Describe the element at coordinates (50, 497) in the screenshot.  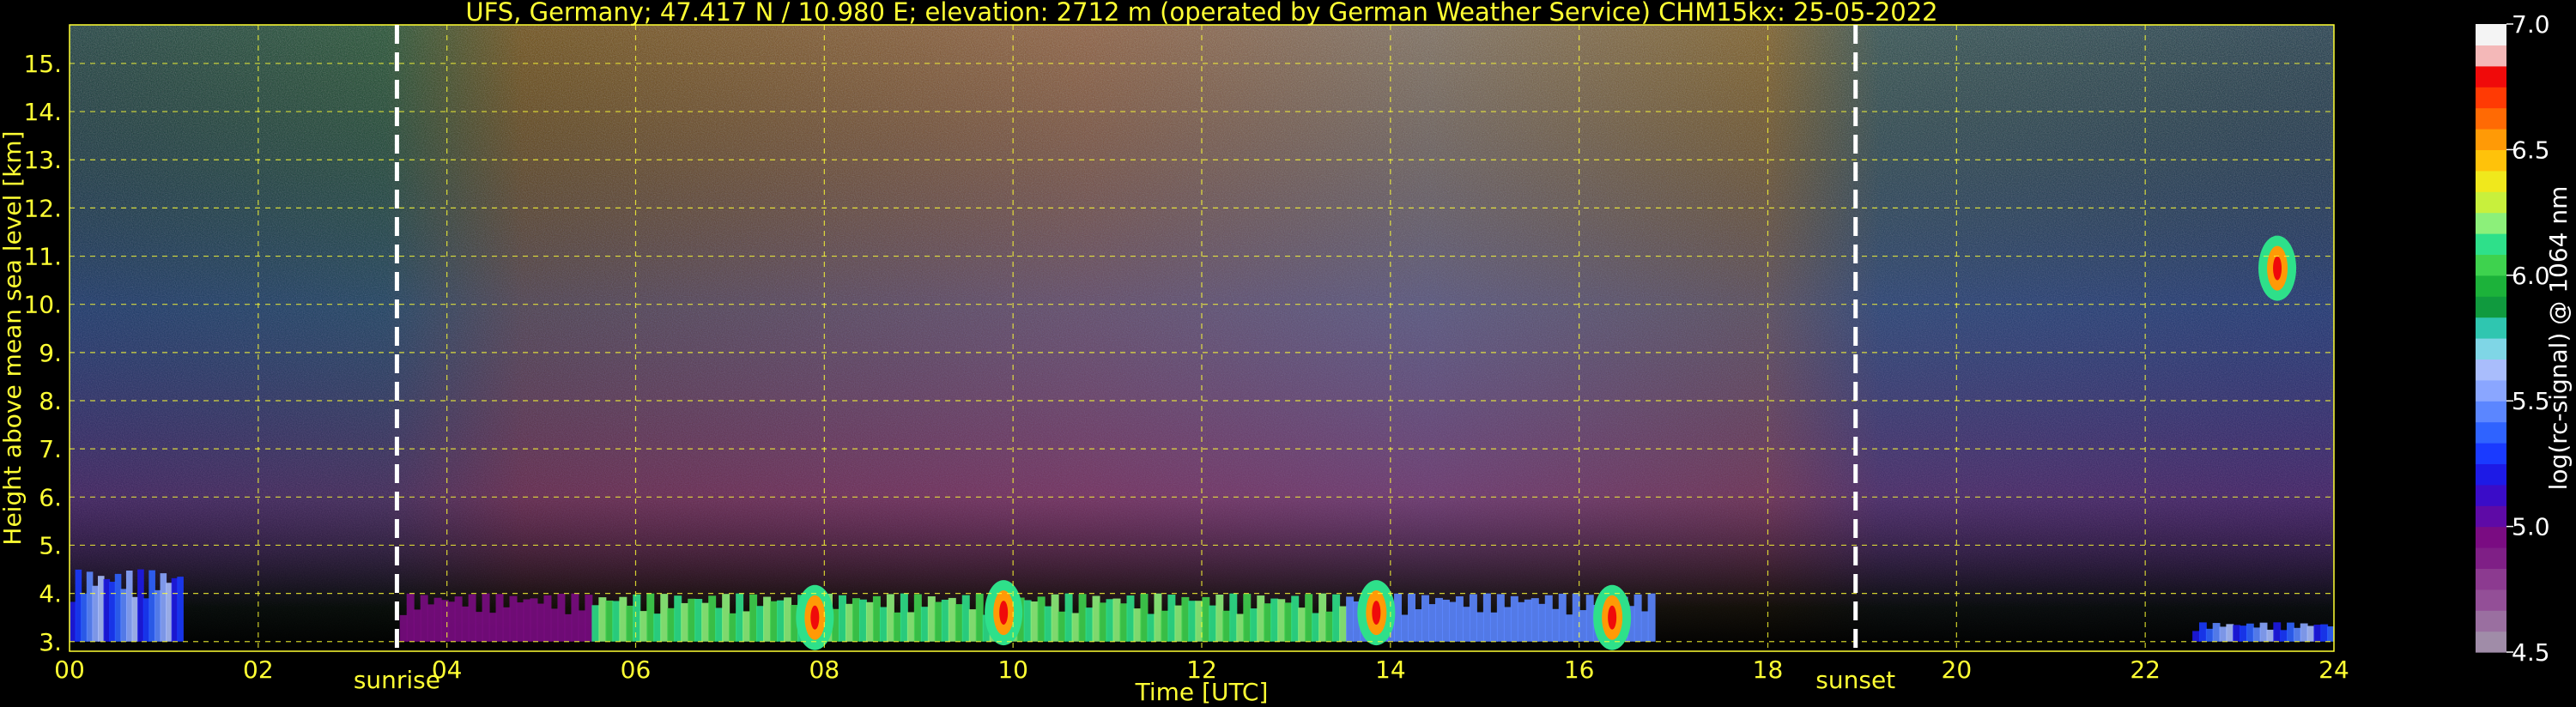
I see `y-tick-label: 6.` at that location.